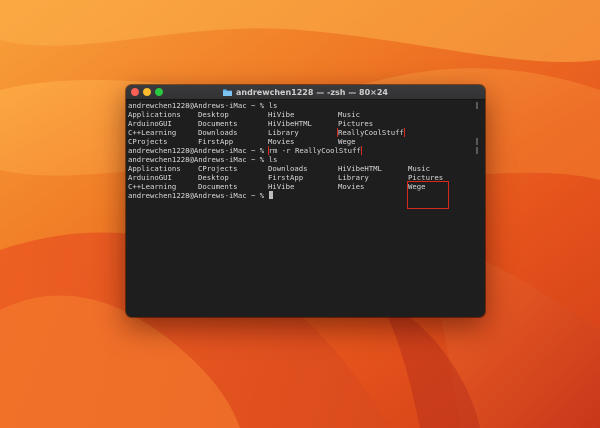 The width and height of the screenshot is (600, 428). I want to click on listing-row: Applications Desktop HiVibe Music, so click(244, 114).